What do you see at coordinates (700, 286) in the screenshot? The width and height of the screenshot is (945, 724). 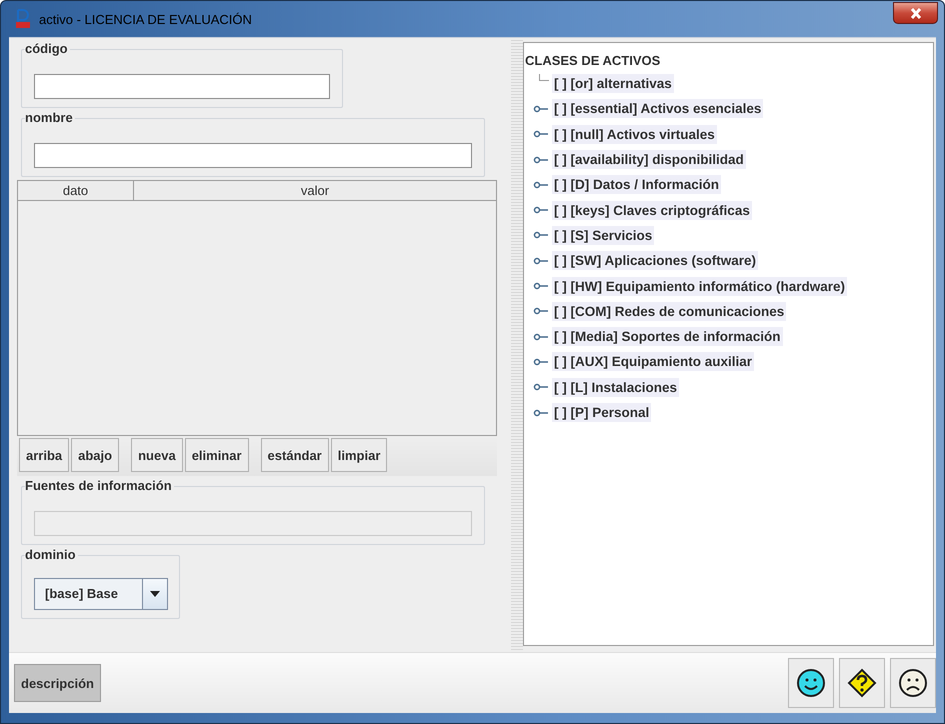 I see `tree-item: [ ] [HW] Equipamiento informático (hardware)` at bounding box center [700, 286].